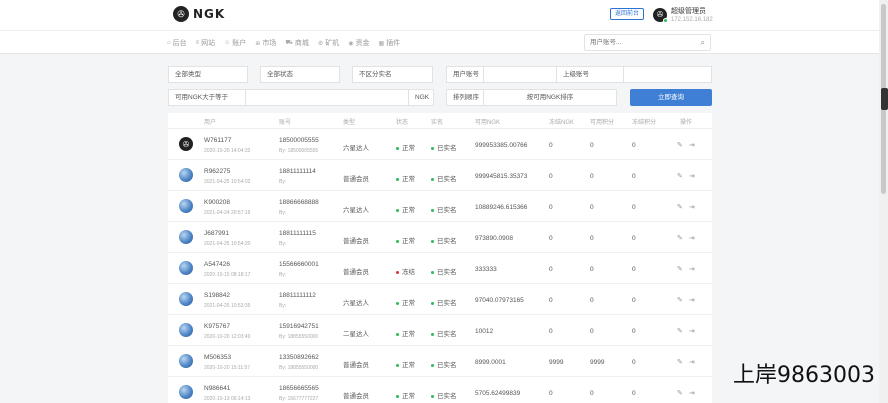 This screenshot has width=888, height=403. Describe the element at coordinates (299, 264) in the screenshot. I see `account: 15566660001` at that location.